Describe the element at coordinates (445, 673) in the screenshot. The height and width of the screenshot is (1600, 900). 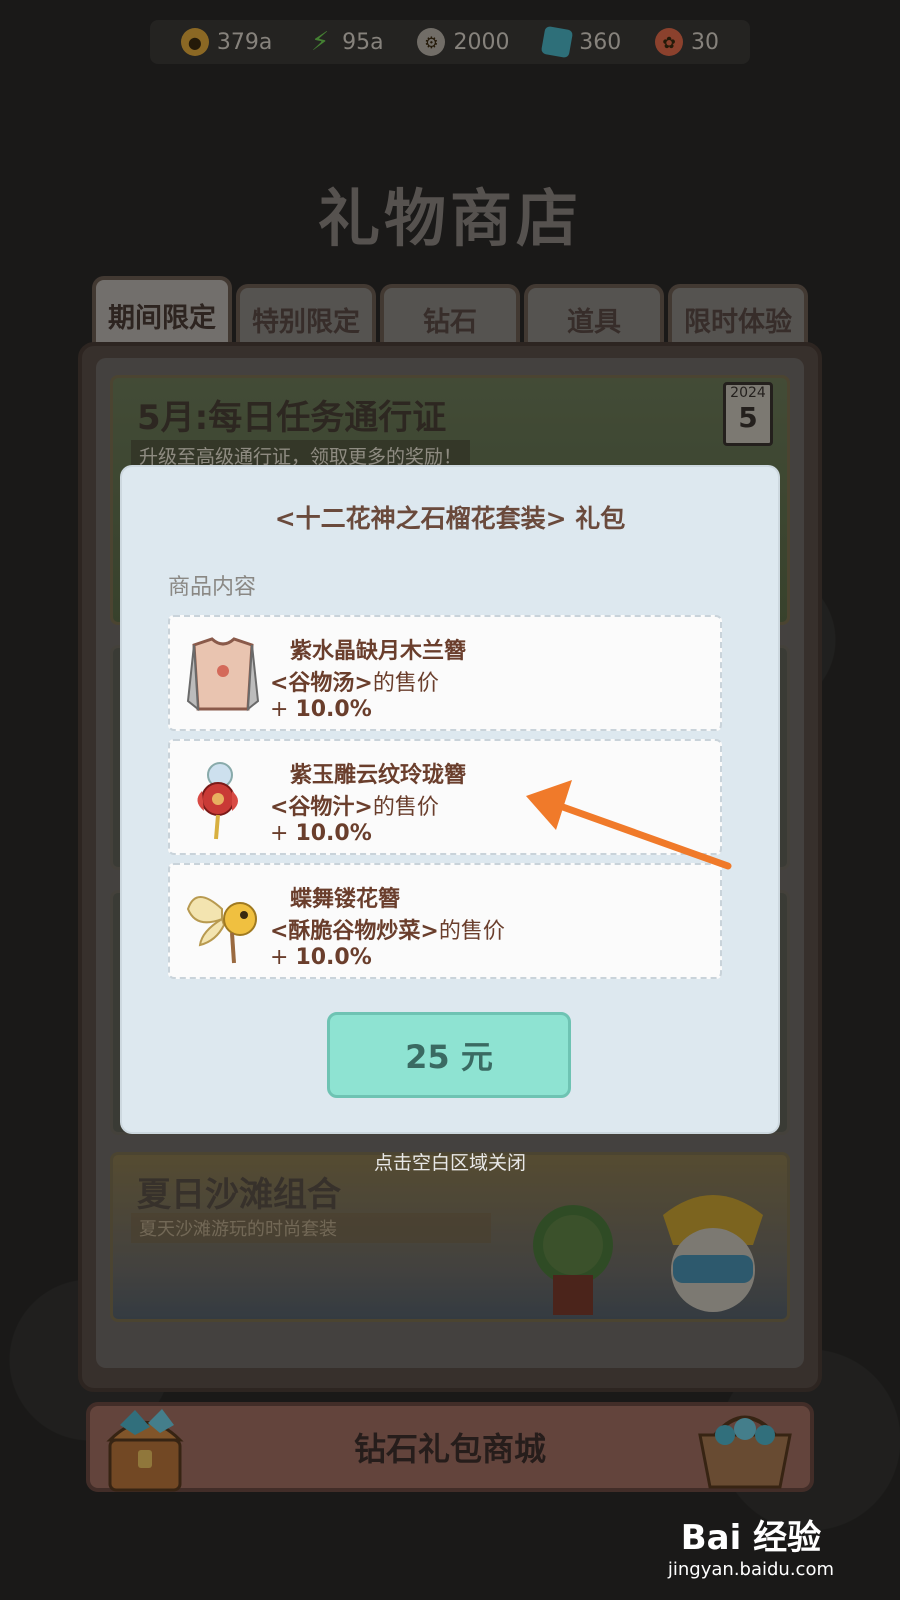
I see `pack-item-card: 紫水晶缺月木兰簪 <谷物汤>的售价 + 10.0%` at that location.